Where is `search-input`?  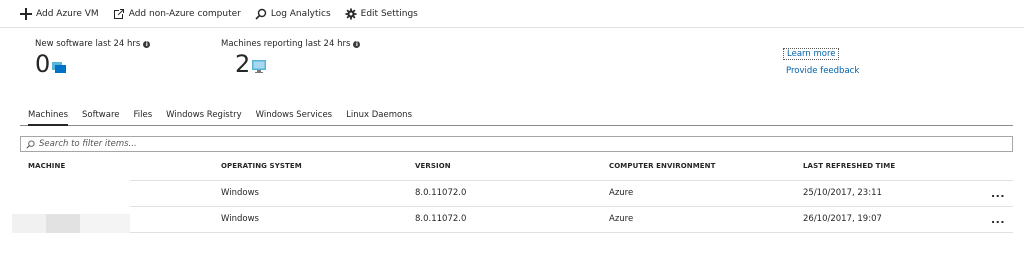 search-input is located at coordinates (519, 144).